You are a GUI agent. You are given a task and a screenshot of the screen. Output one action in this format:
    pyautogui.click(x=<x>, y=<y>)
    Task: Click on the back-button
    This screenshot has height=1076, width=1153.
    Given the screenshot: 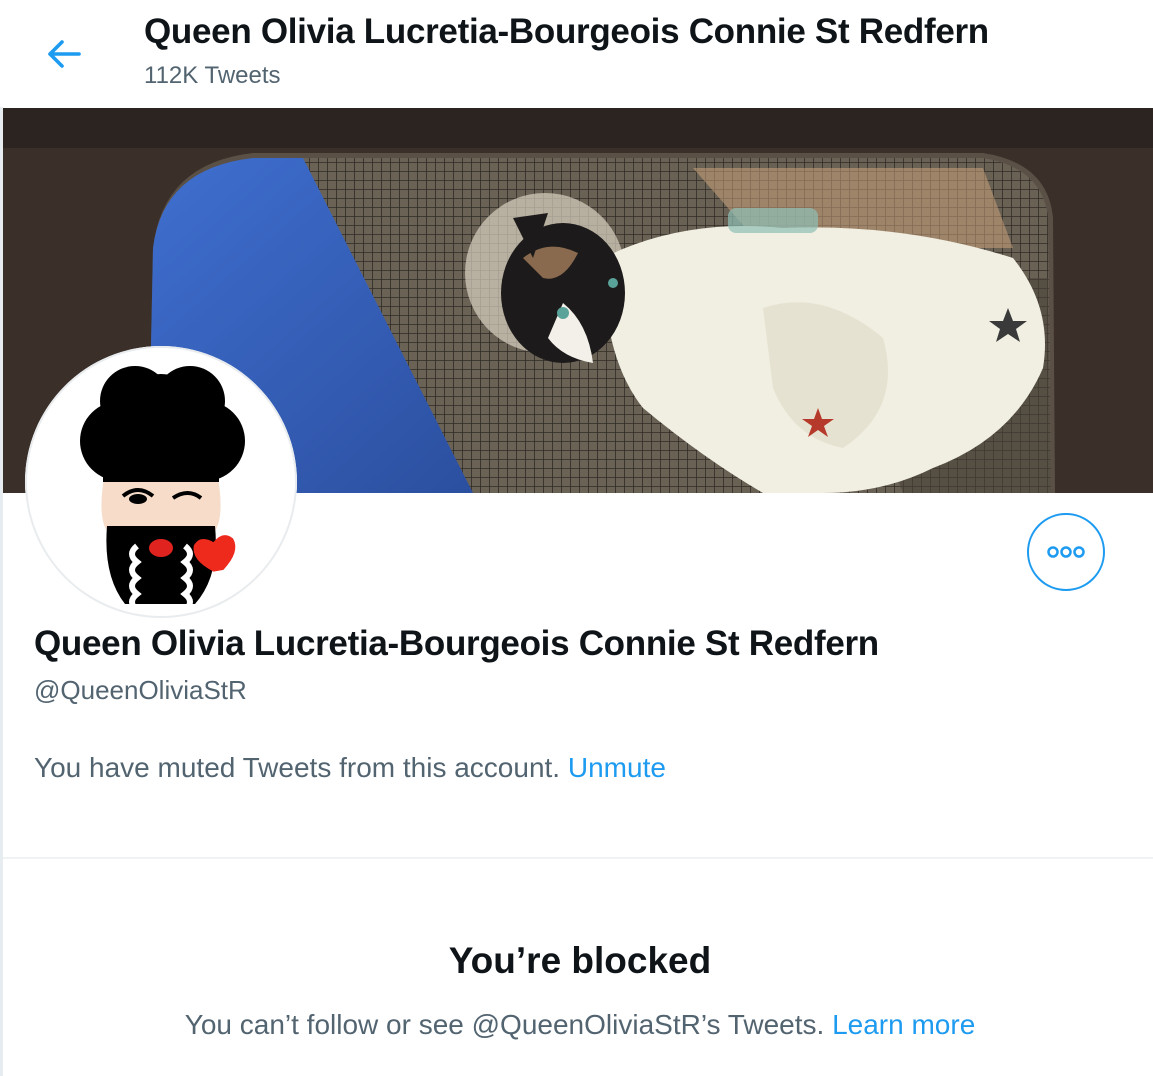 What is the action you would take?
    pyautogui.click(x=64, y=54)
    